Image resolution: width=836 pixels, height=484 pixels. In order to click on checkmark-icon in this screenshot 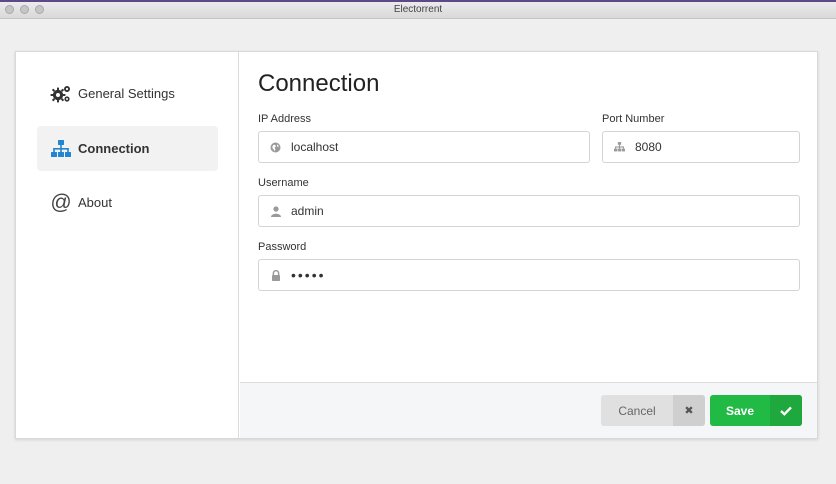, I will do `click(786, 410)`.